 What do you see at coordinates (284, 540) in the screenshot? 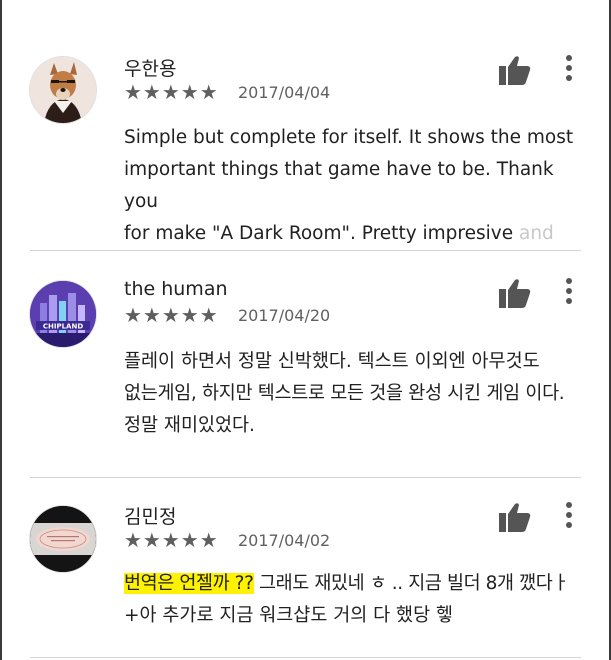
I see `review-date: 2017/04/02` at bounding box center [284, 540].